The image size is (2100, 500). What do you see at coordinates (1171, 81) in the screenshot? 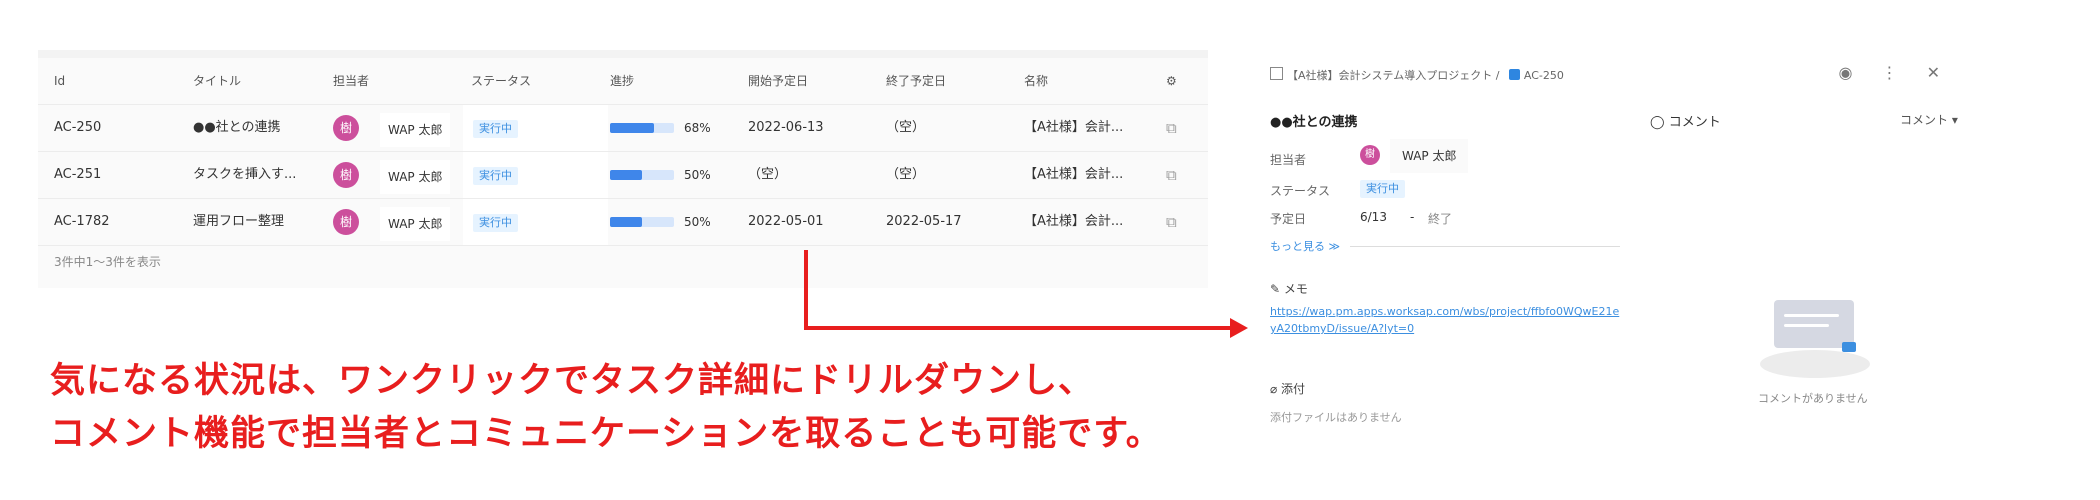
I see `gear-icon: ⚙` at bounding box center [1171, 81].